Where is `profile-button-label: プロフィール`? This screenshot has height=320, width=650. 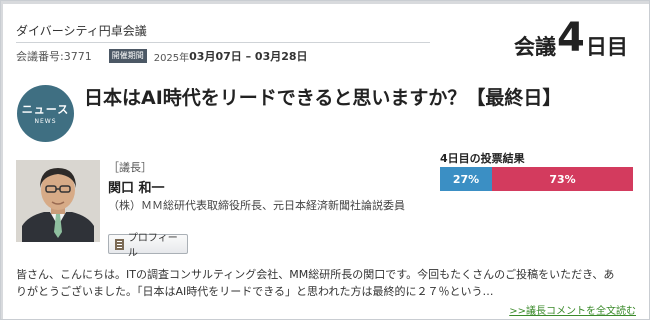
profile-button-label: プロフィール is located at coordinates (152, 246).